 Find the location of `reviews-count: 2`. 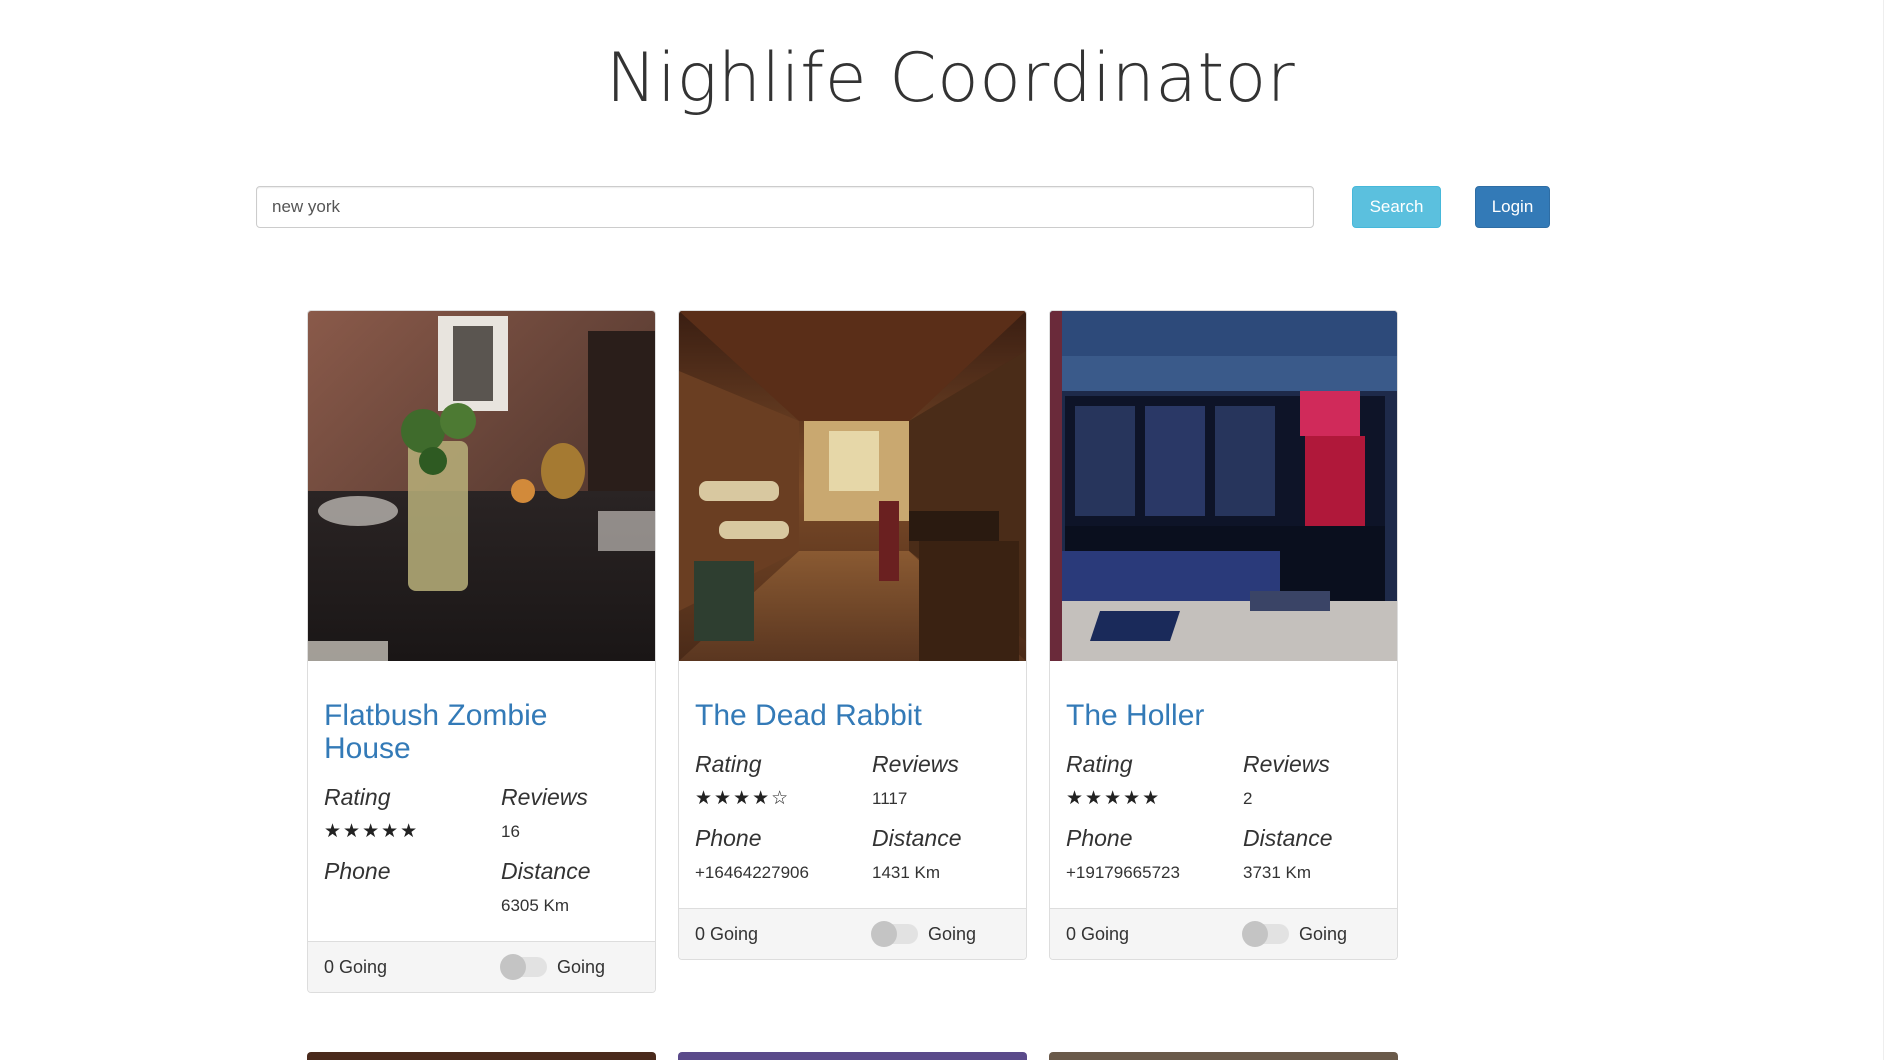

reviews-count: 2 is located at coordinates (1248, 798).